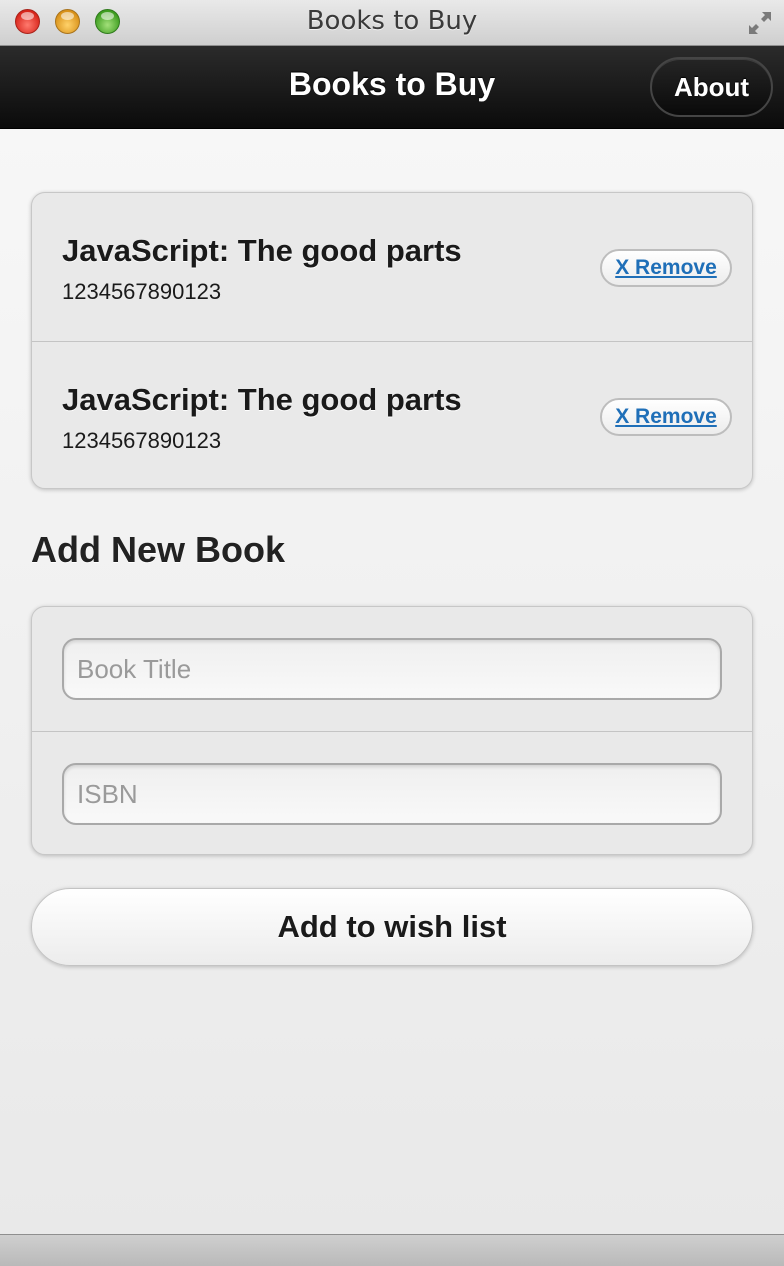  I want to click on form-row-title, so click(392, 669).